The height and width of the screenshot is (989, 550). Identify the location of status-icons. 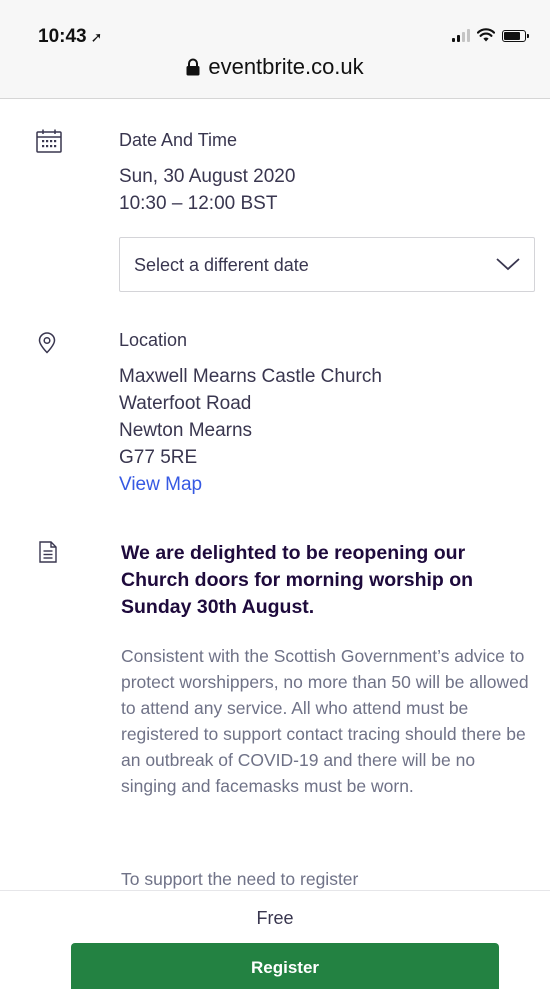
(490, 35).